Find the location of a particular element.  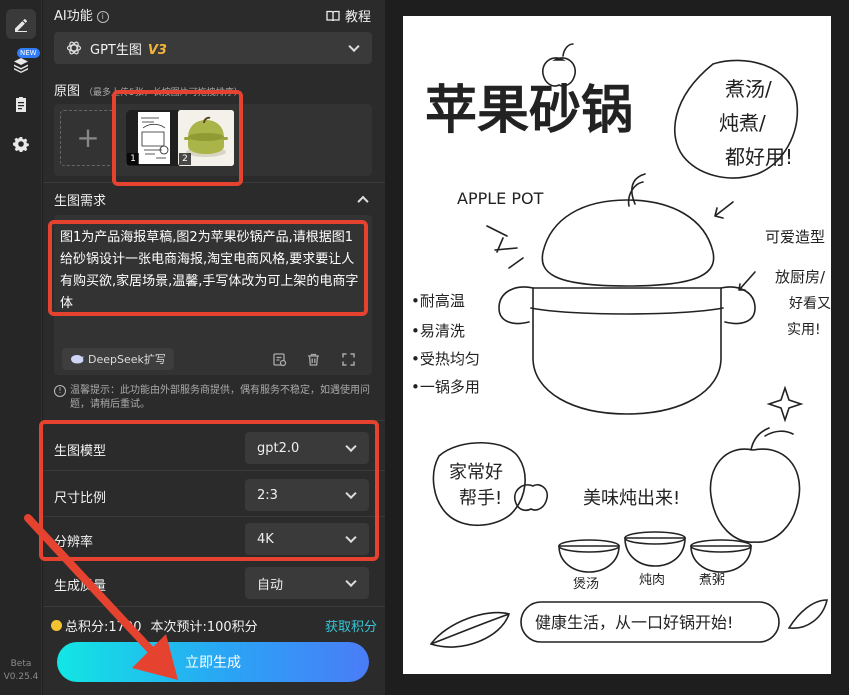

tutorial-label: 教程 is located at coordinates (357, 17).